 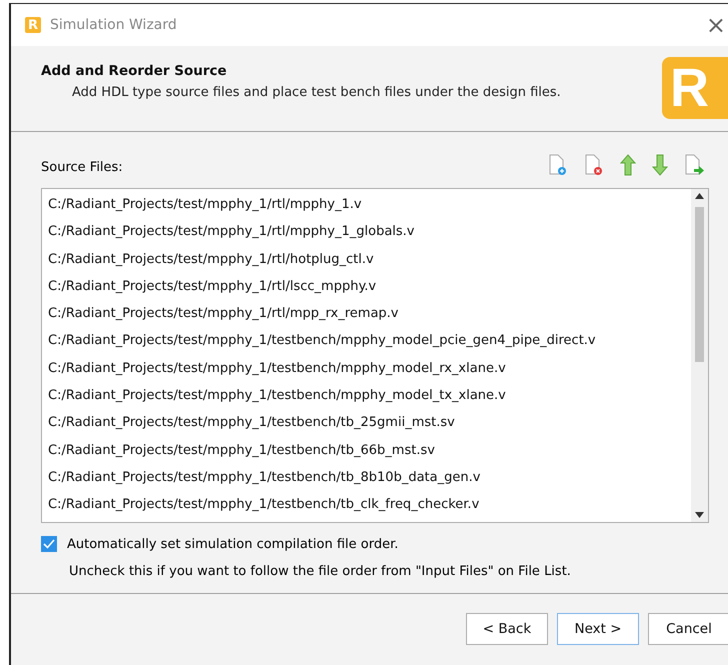 What do you see at coordinates (82, 166) in the screenshot?
I see `source-files-label: Source Files:` at bounding box center [82, 166].